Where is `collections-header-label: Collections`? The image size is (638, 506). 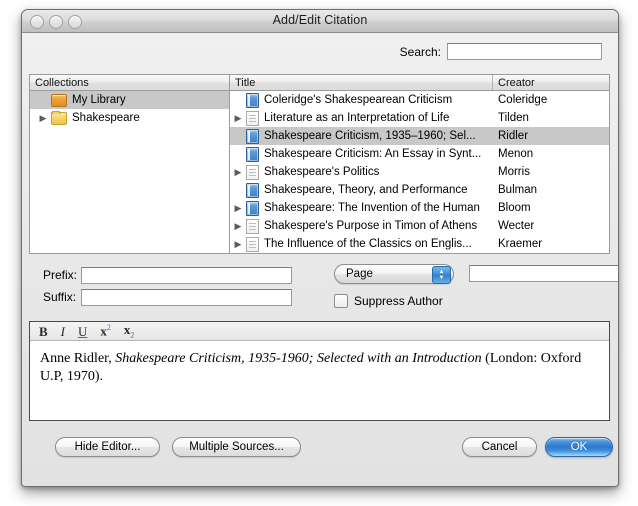 collections-header-label: Collections is located at coordinates (62, 82).